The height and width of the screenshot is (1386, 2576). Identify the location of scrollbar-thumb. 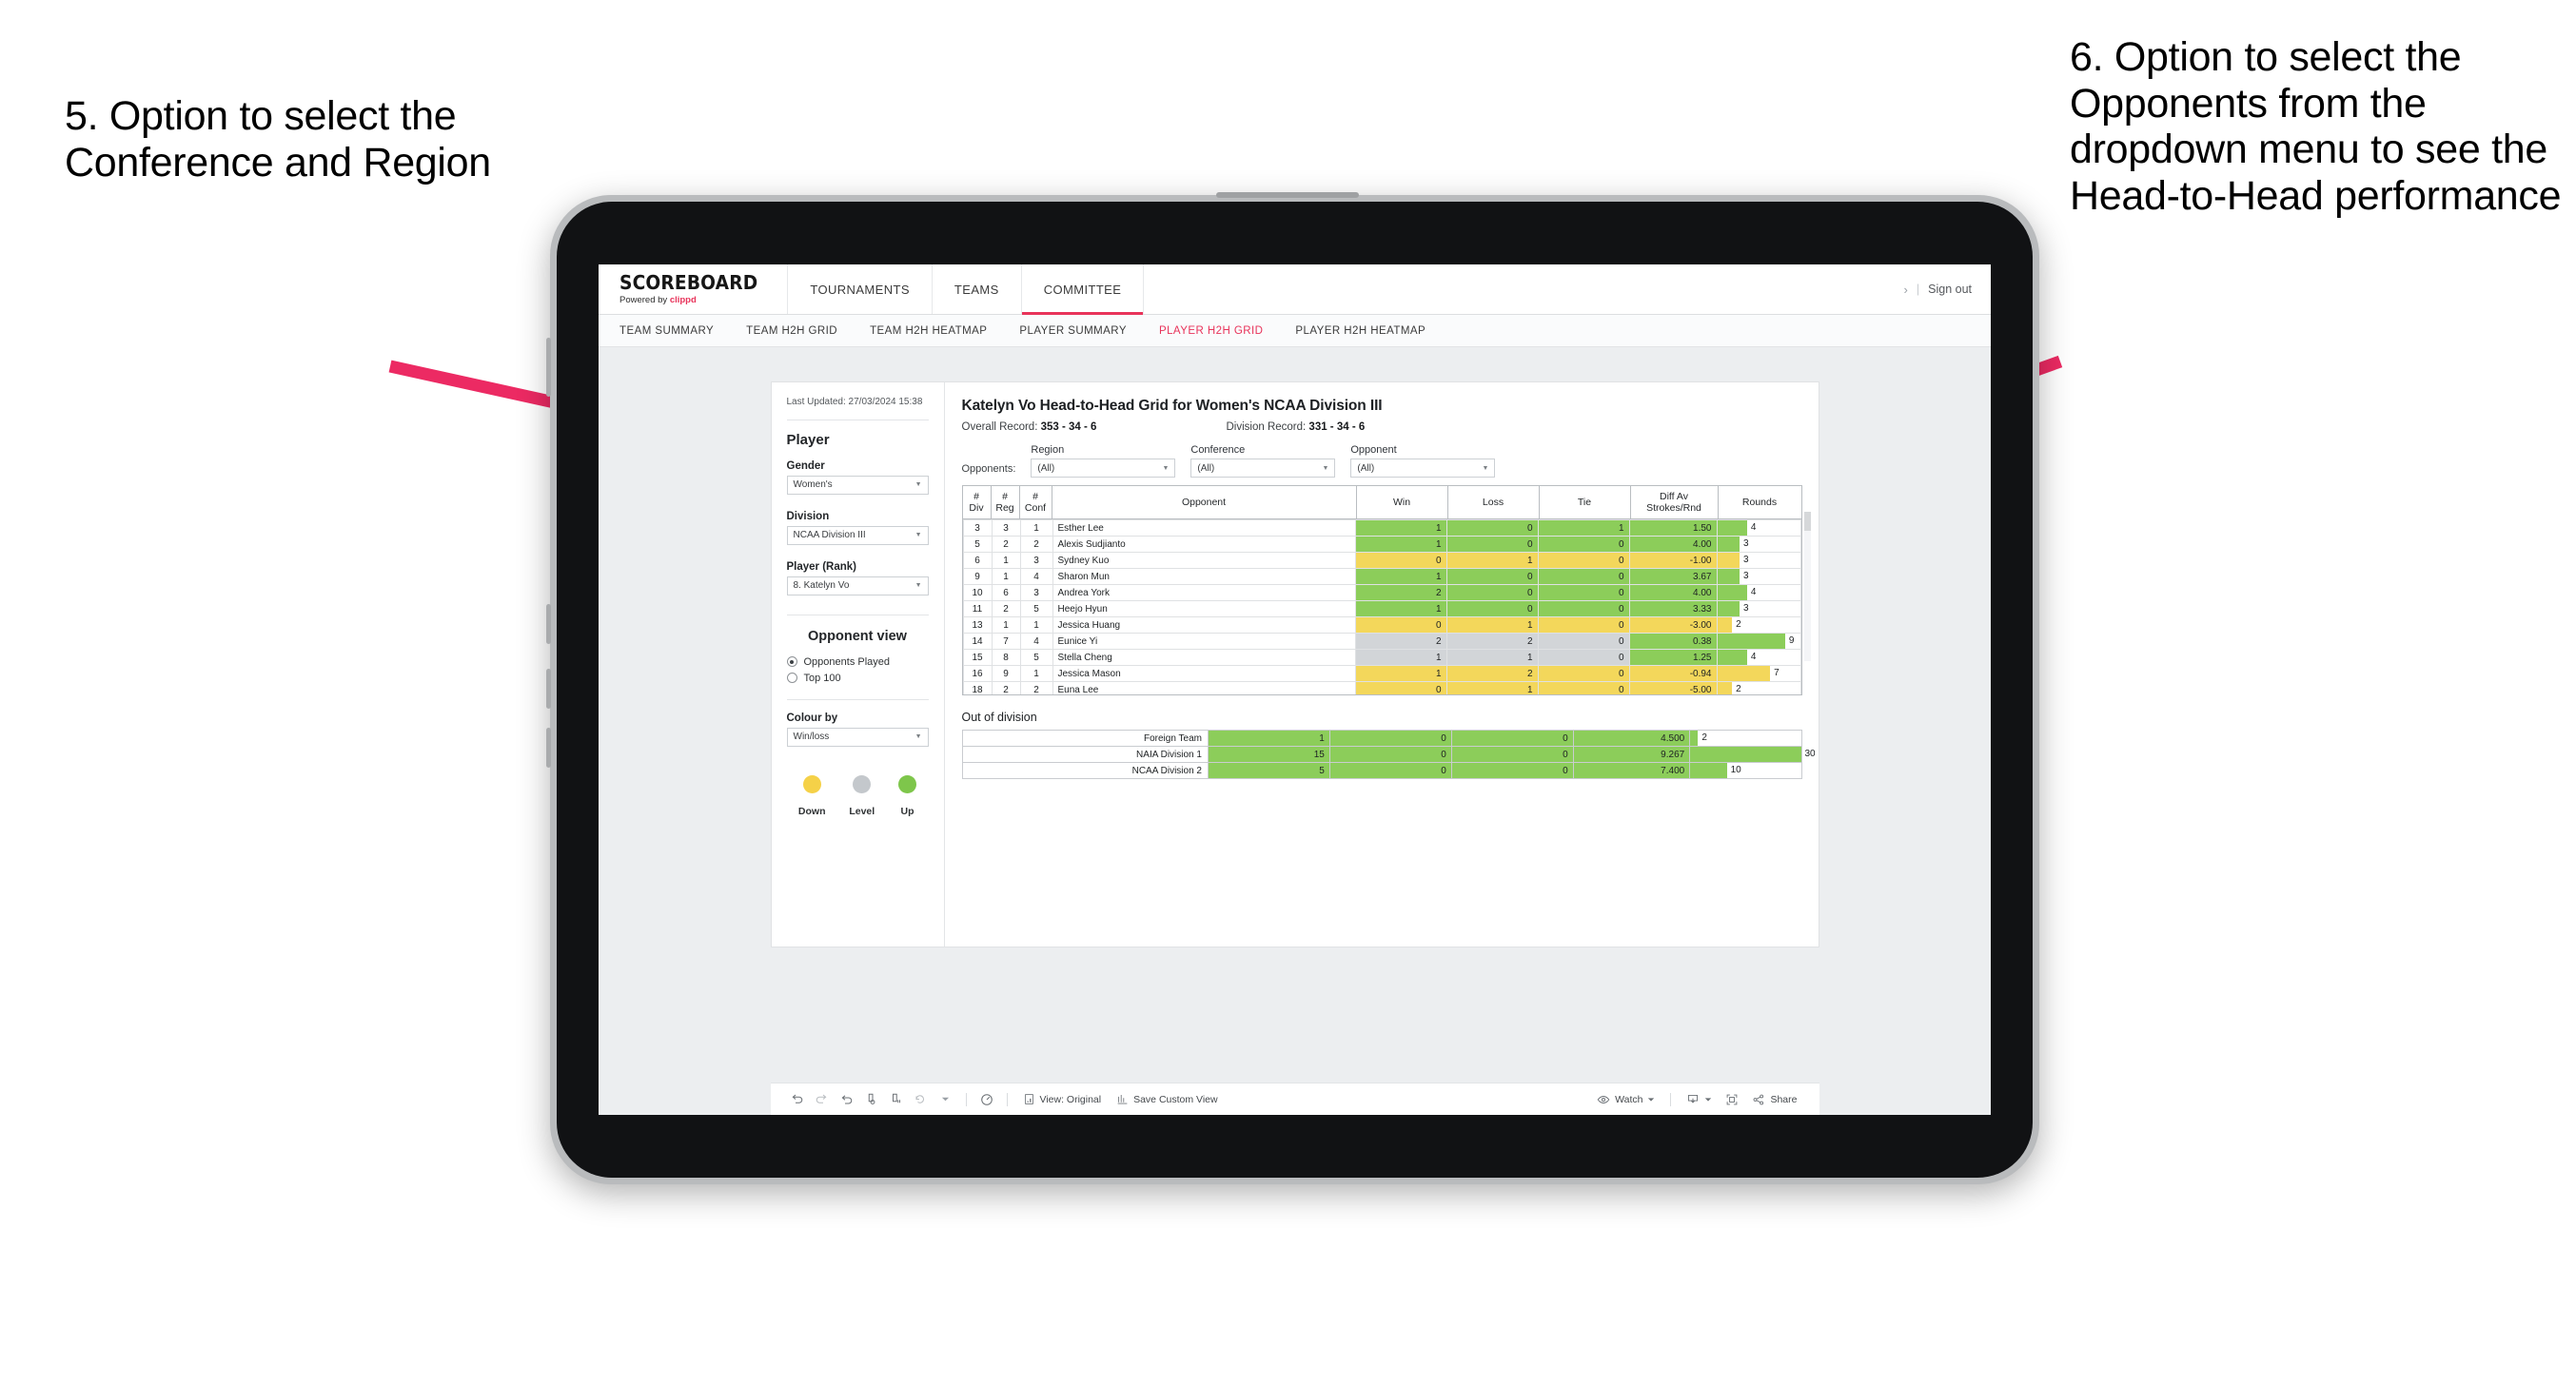
(1807, 521).